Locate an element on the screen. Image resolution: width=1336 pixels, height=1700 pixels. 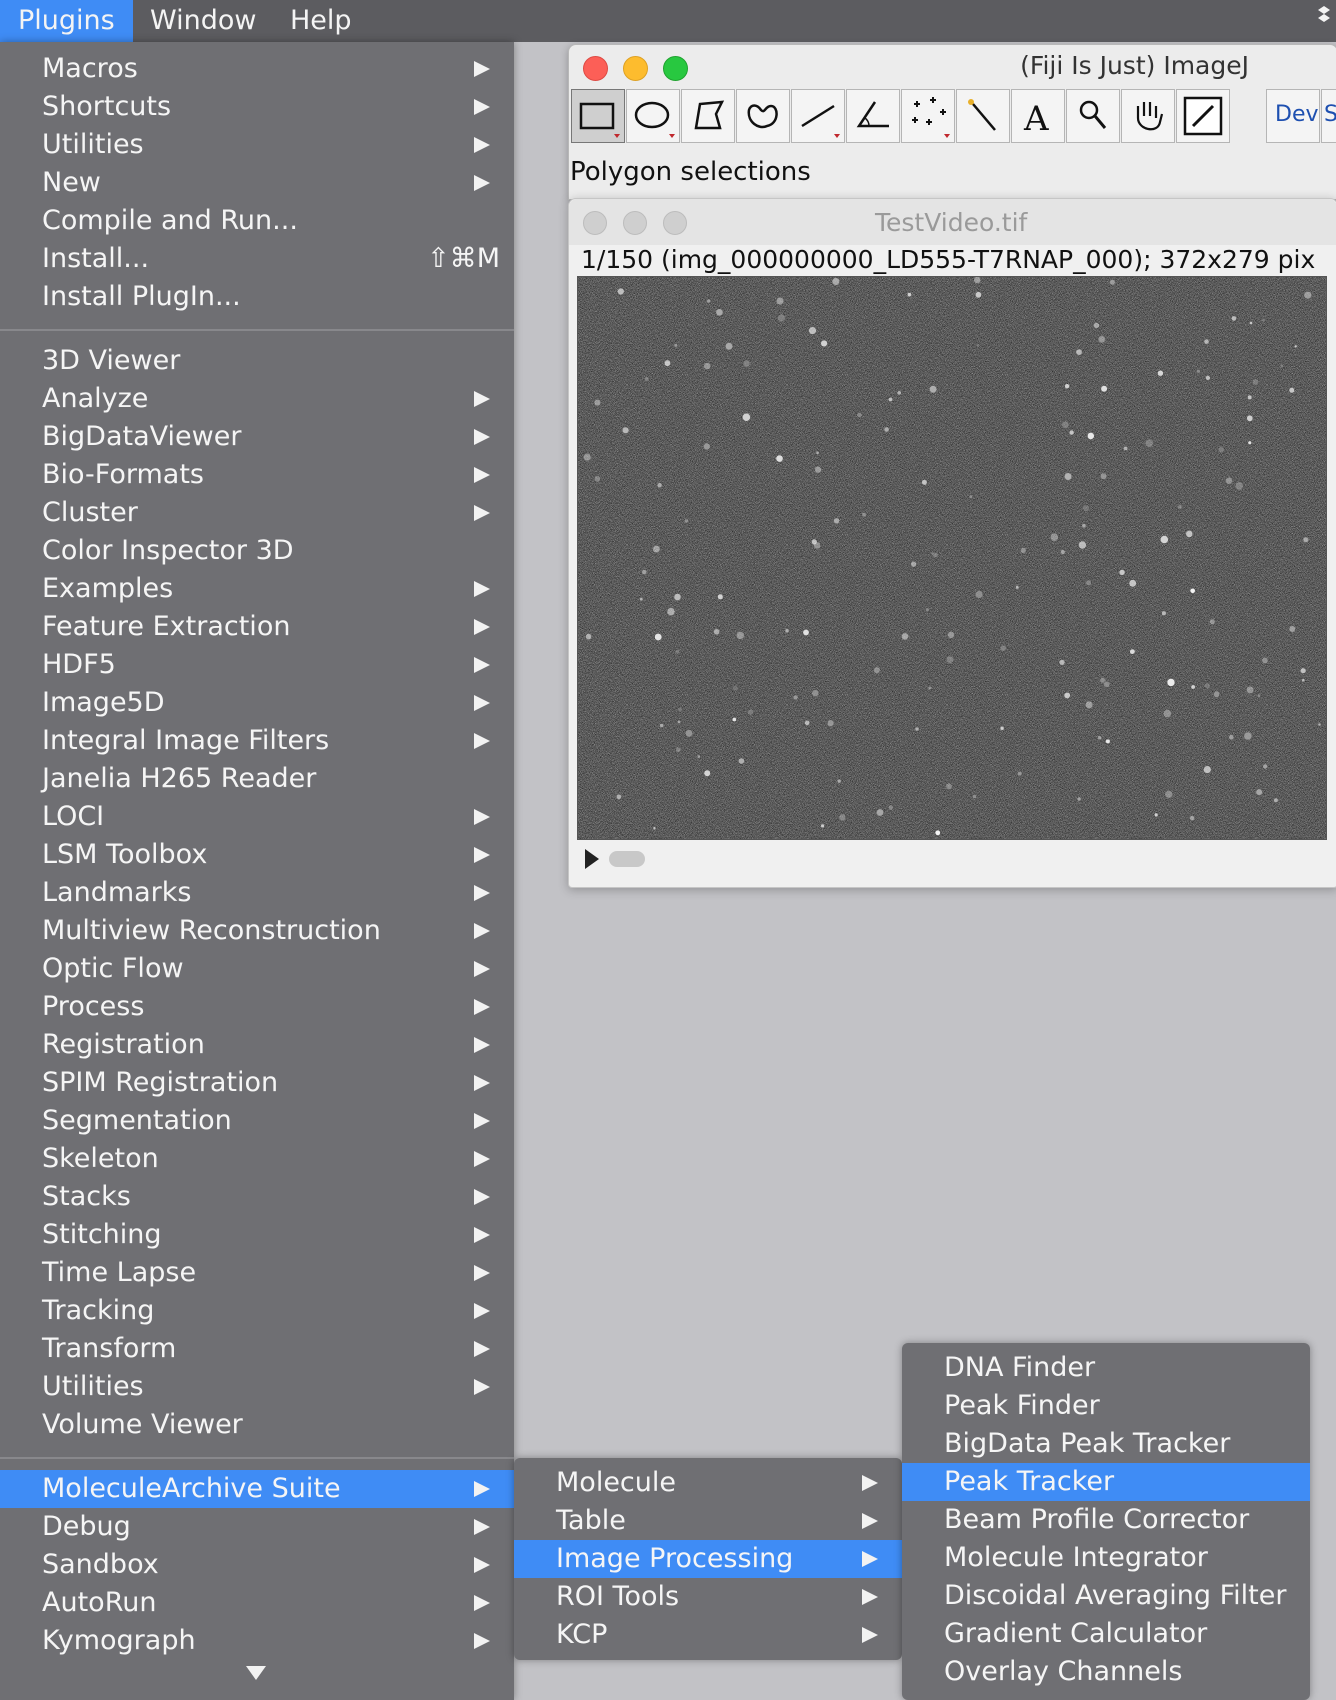
menu-item-skeleton: Skeleton is located at coordinates (257, 1159).